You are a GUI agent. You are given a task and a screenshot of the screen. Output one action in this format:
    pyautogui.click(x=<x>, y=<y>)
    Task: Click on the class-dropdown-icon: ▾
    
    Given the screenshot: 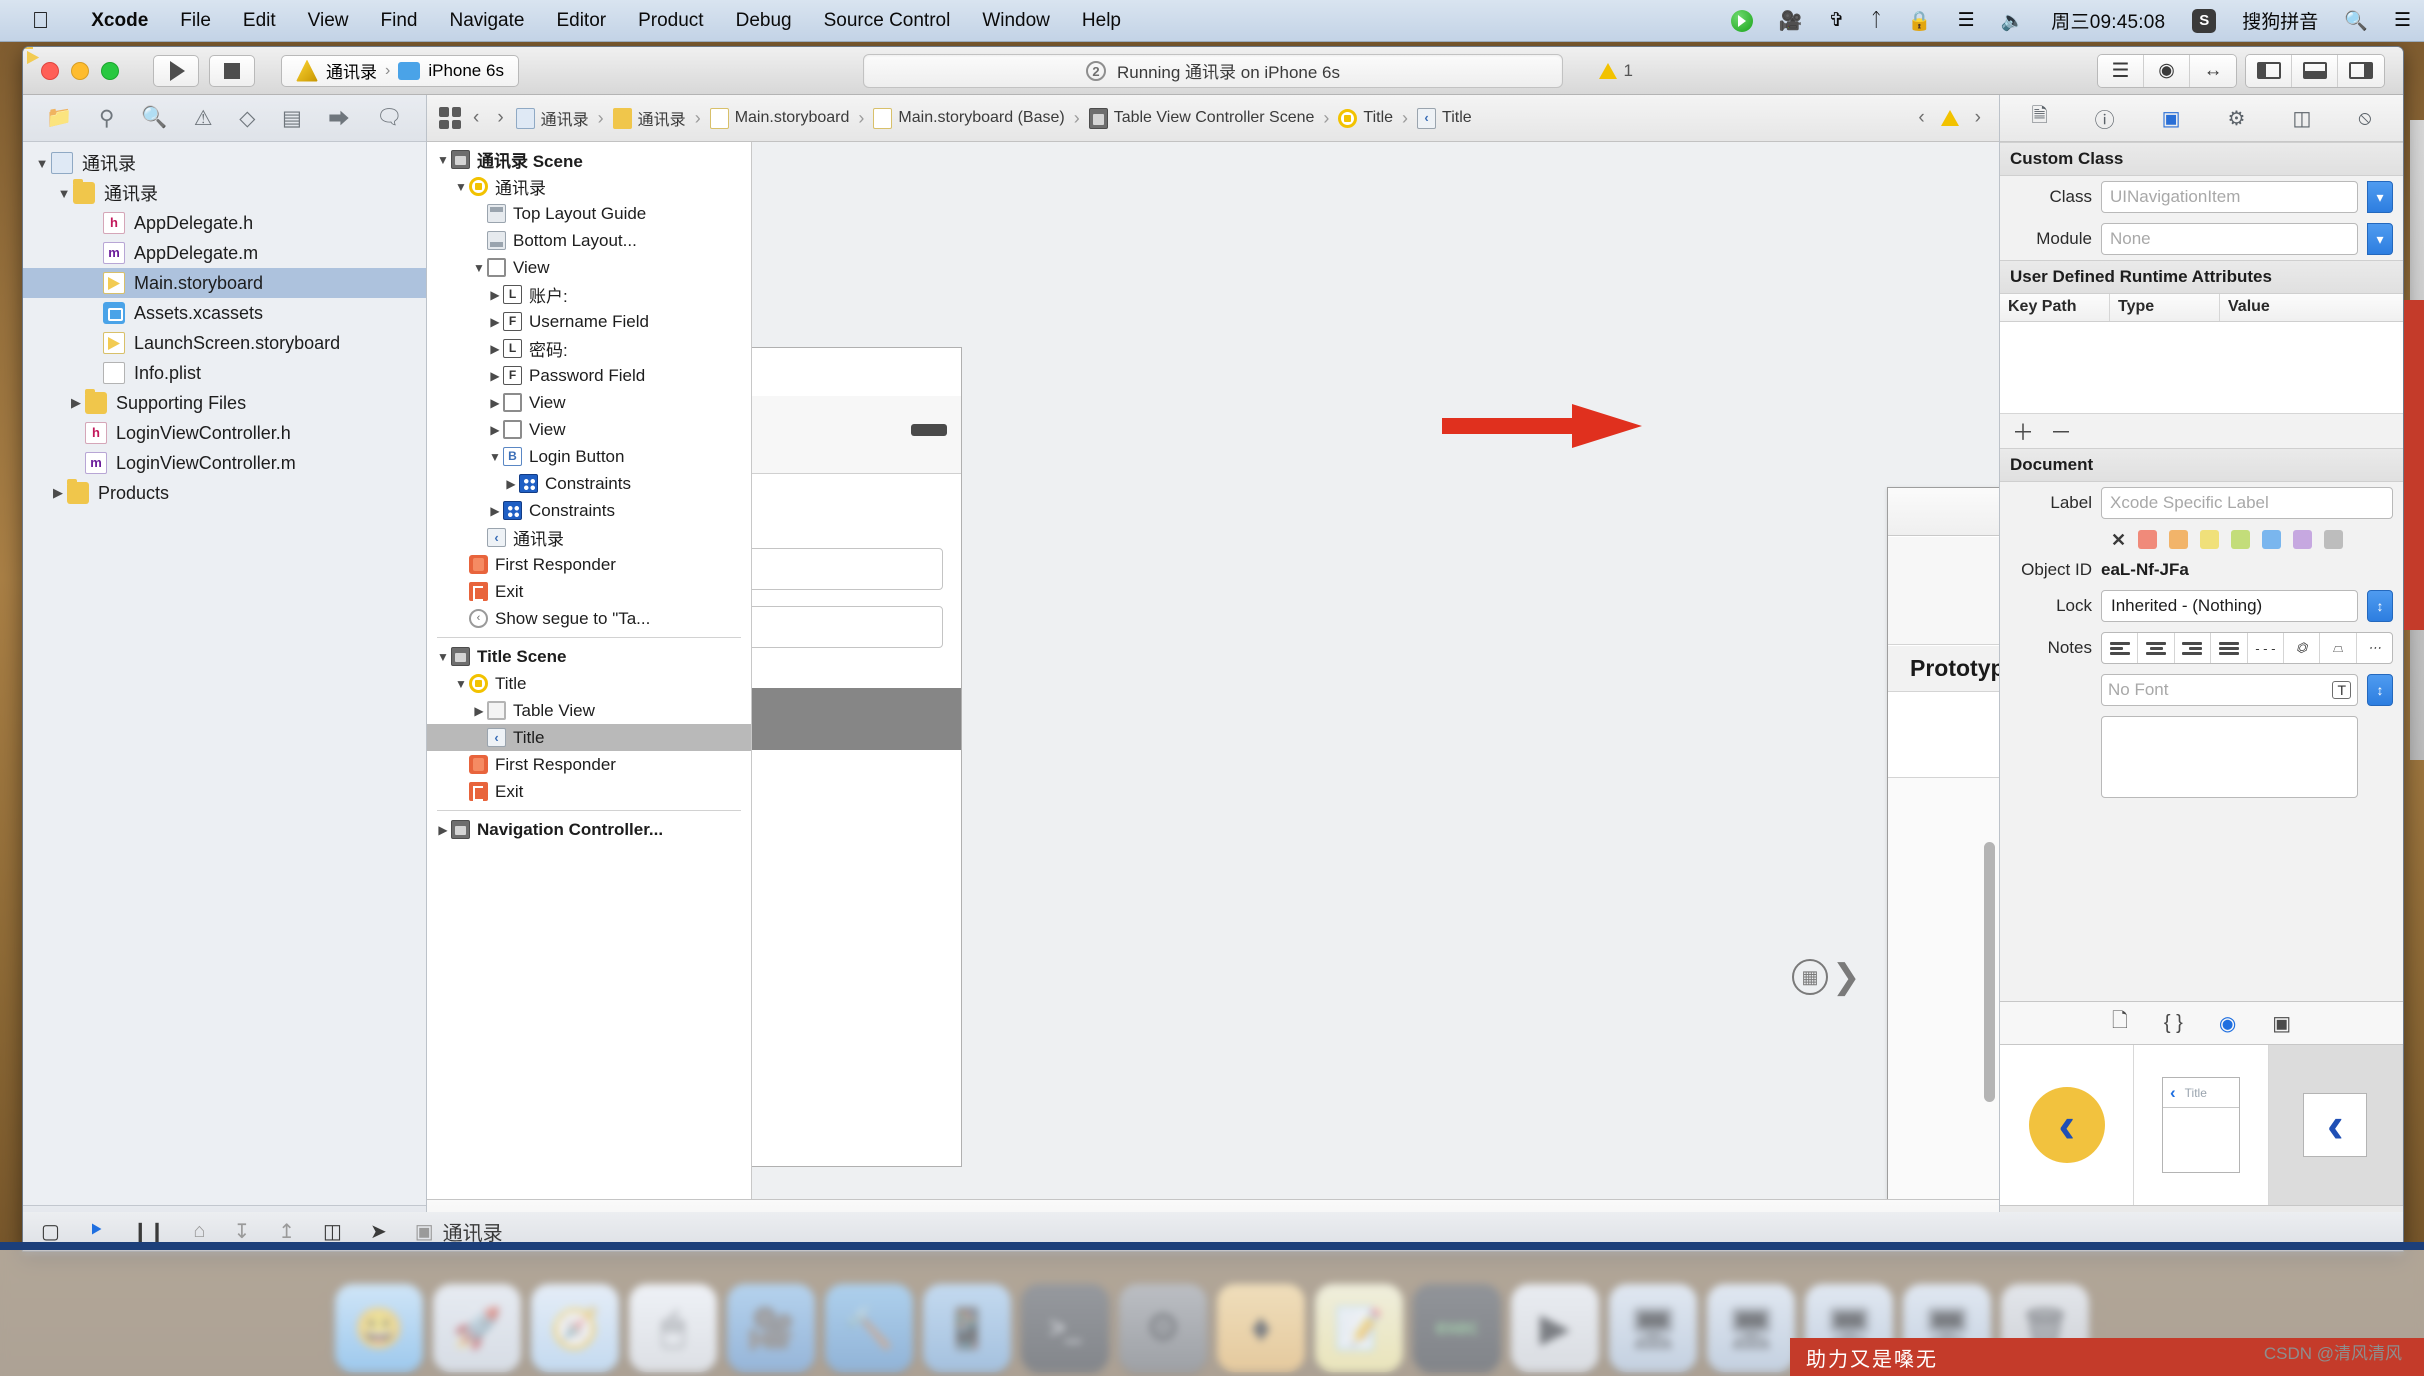 What is the action you would take?
    pyautogui.click(x=2380, y=197)
    